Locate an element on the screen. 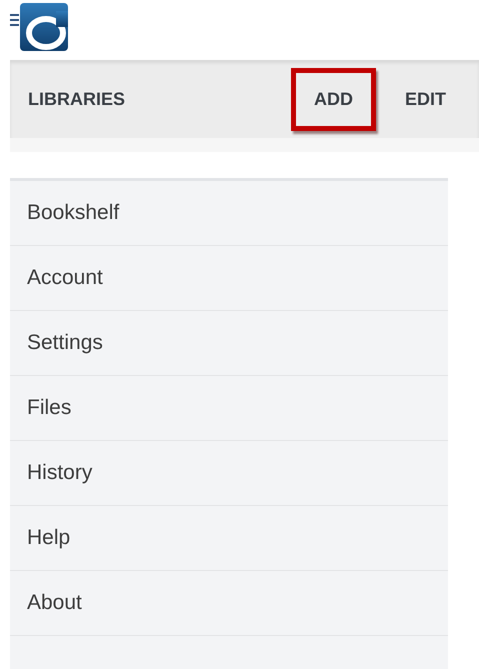  menu-item: About is located at coordinates (229, 603).